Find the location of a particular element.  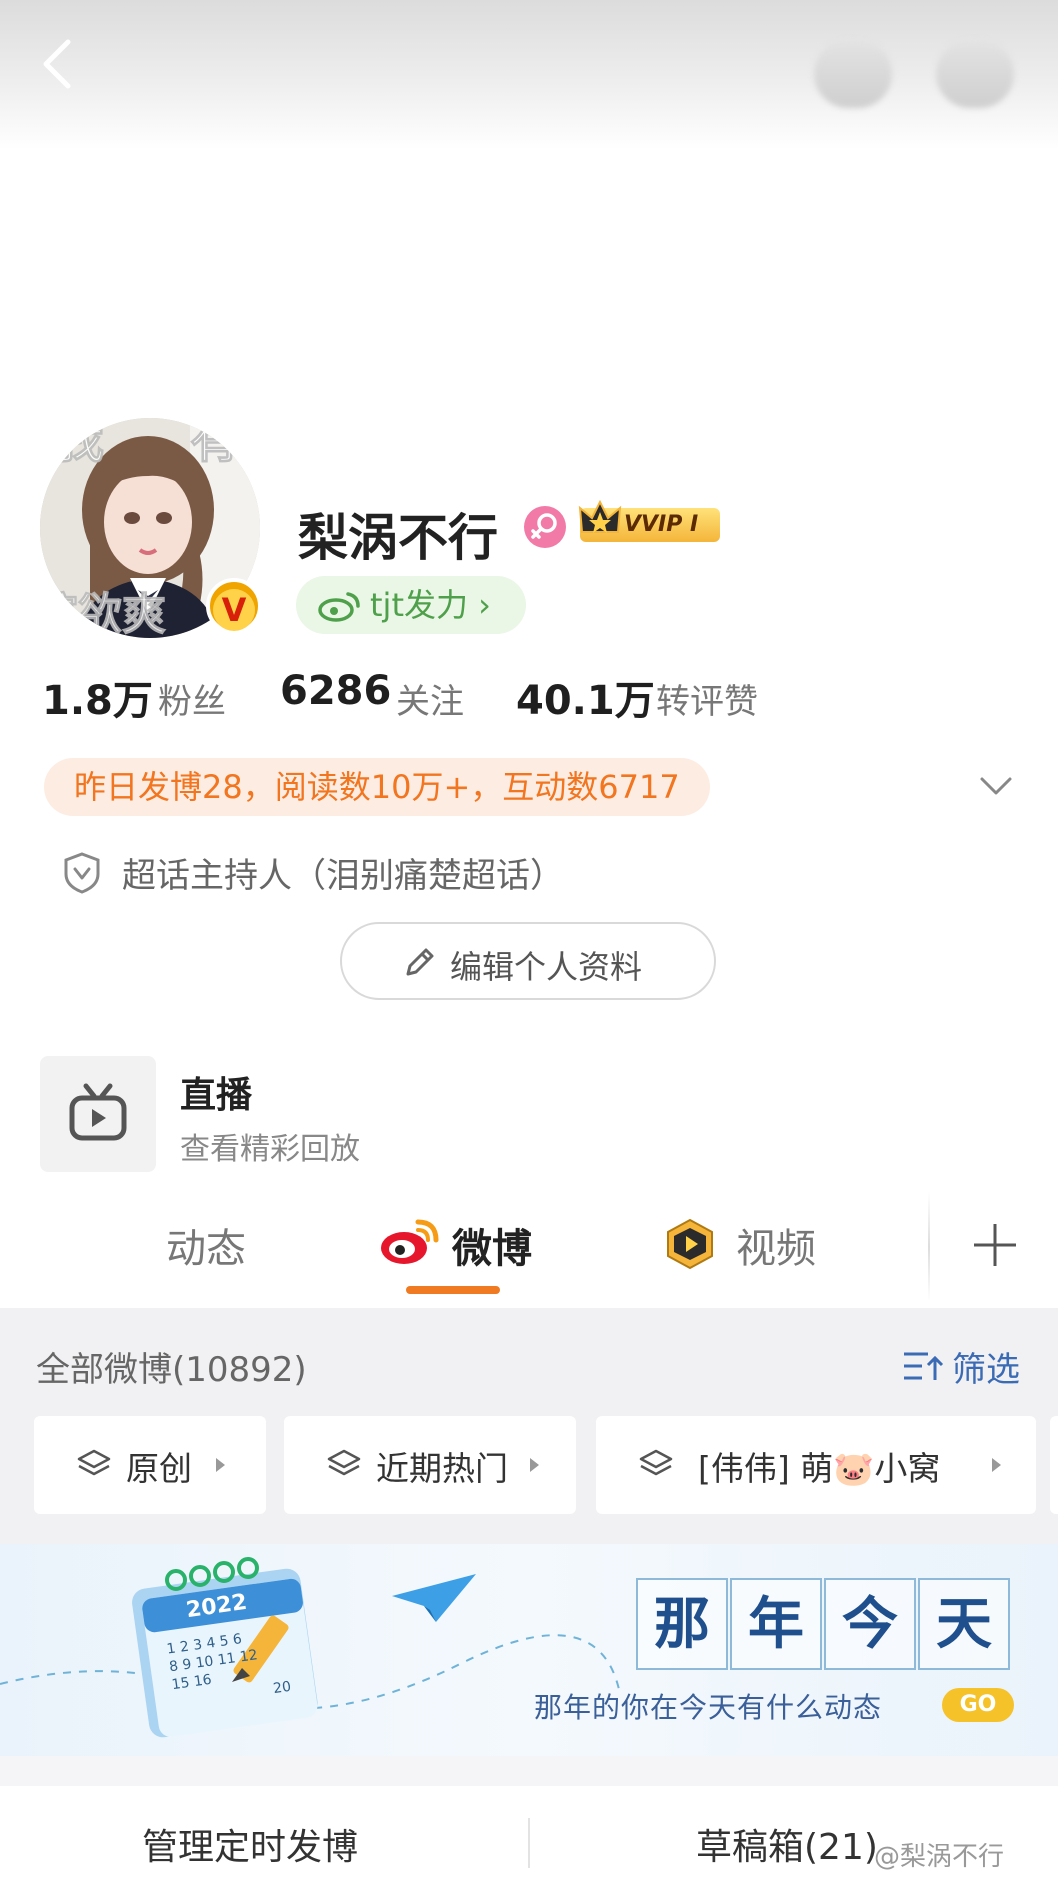

verified-badge-label: V is located at coordinates (234, 610).